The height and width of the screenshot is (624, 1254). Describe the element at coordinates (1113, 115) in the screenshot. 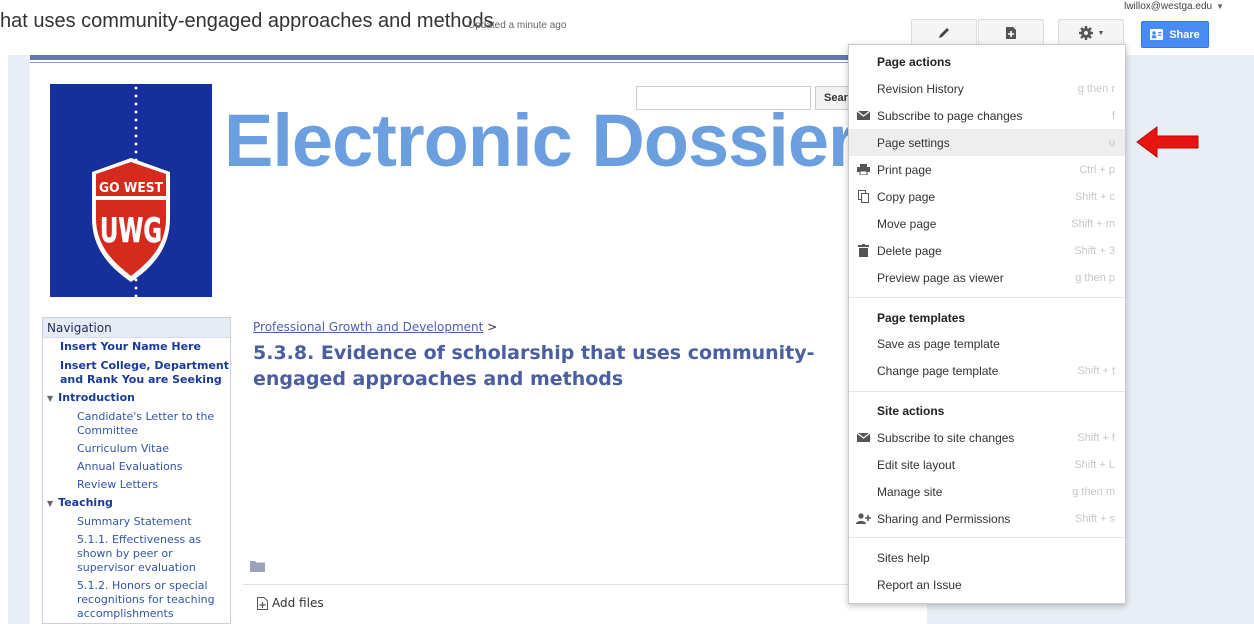

I see `menu-item-shortcut: f` at that location.